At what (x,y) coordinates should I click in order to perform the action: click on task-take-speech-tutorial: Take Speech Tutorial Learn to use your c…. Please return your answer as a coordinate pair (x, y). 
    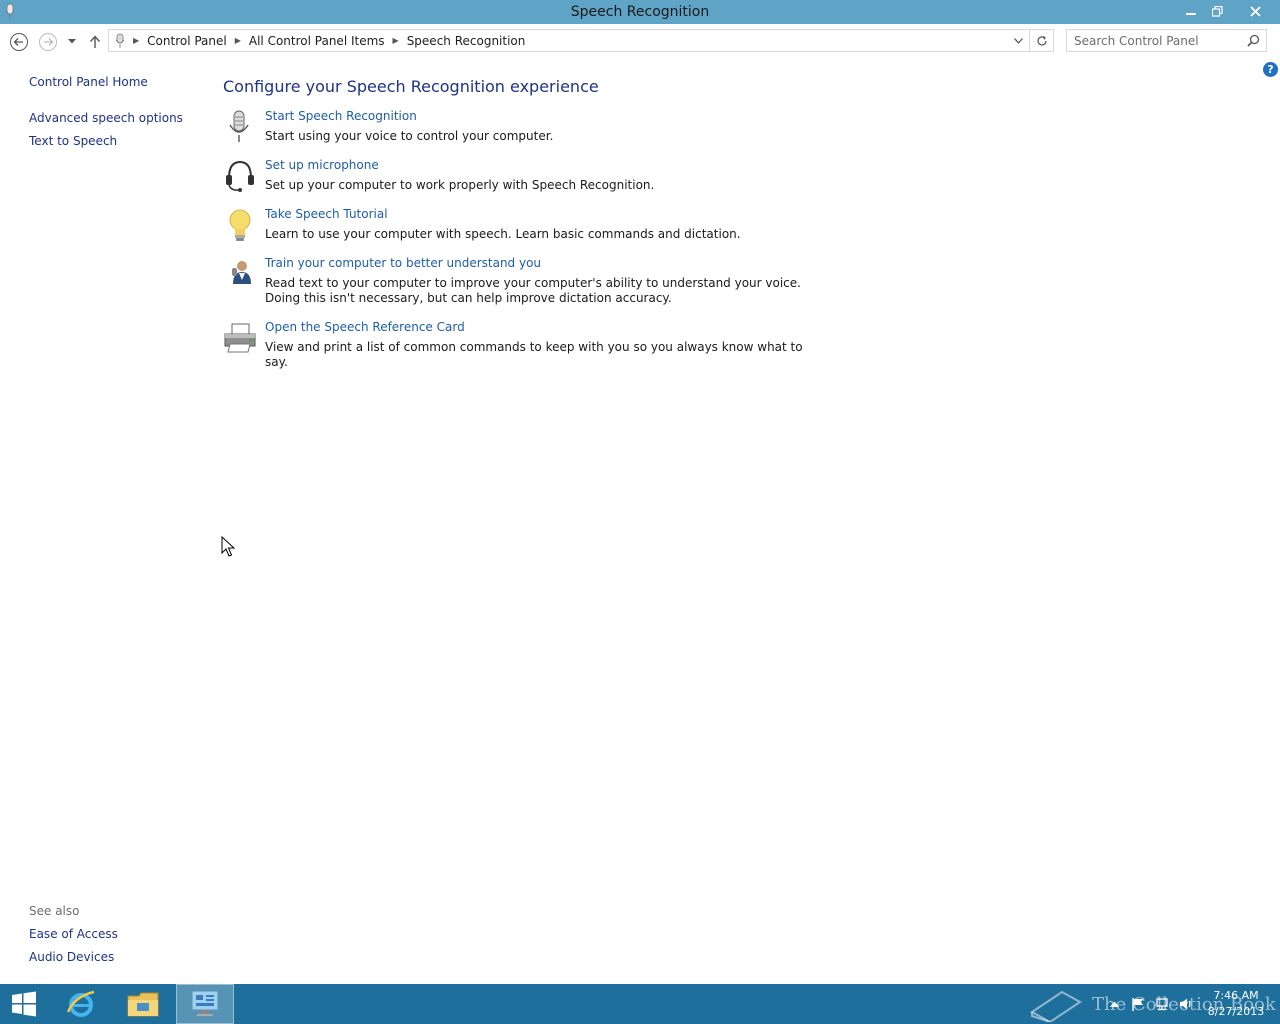
    Looking at the image, I should click on (523, 227).